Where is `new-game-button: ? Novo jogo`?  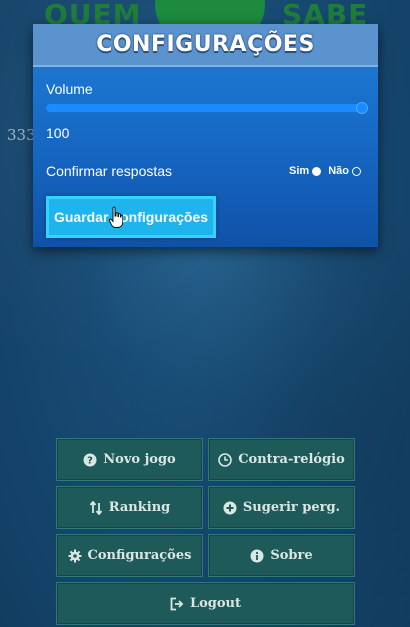
new-game-button: ? Novo jogo is located at coordinates (129, 459).